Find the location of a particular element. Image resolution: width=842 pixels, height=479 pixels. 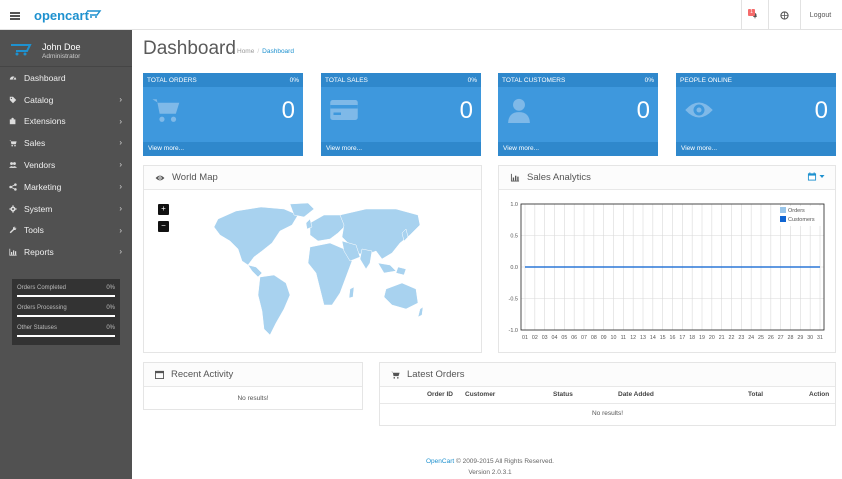

opencart-link: OpenCart is located at coordinates (440, 461).